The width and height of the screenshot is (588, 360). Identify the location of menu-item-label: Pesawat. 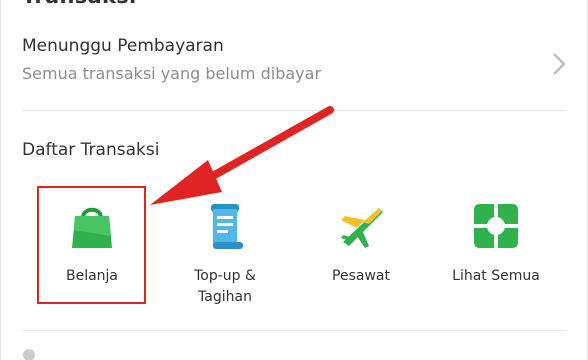
(361, 276).